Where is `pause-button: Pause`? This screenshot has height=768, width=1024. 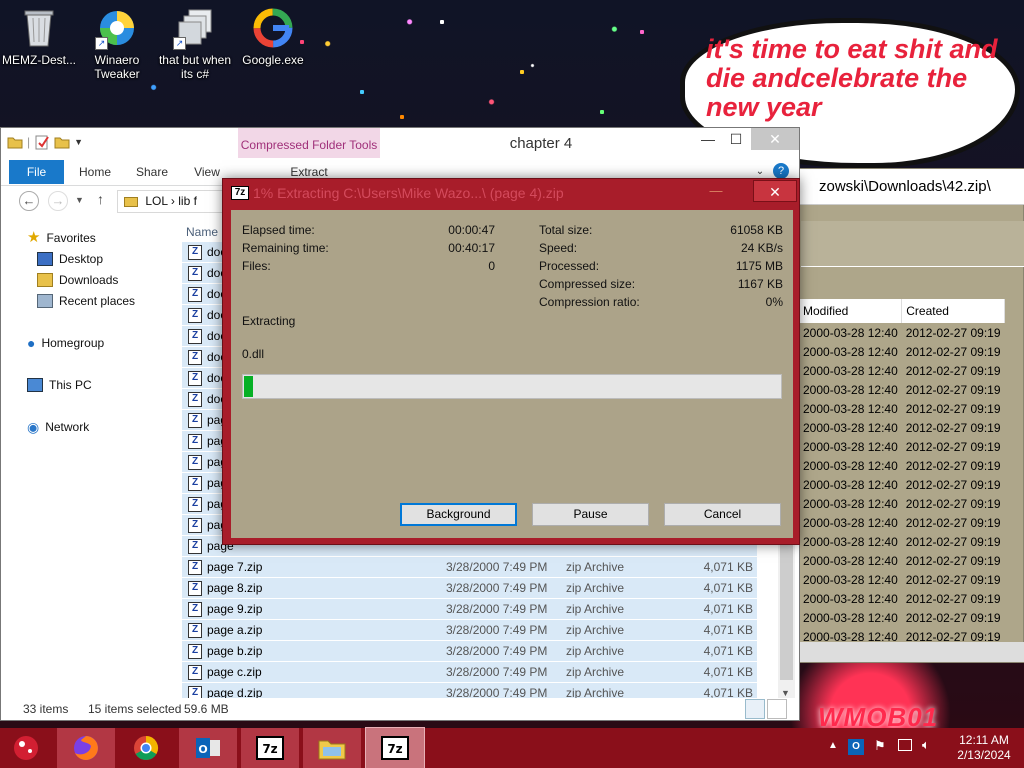
pause-button: Pause is located at coordinates (590, 514).